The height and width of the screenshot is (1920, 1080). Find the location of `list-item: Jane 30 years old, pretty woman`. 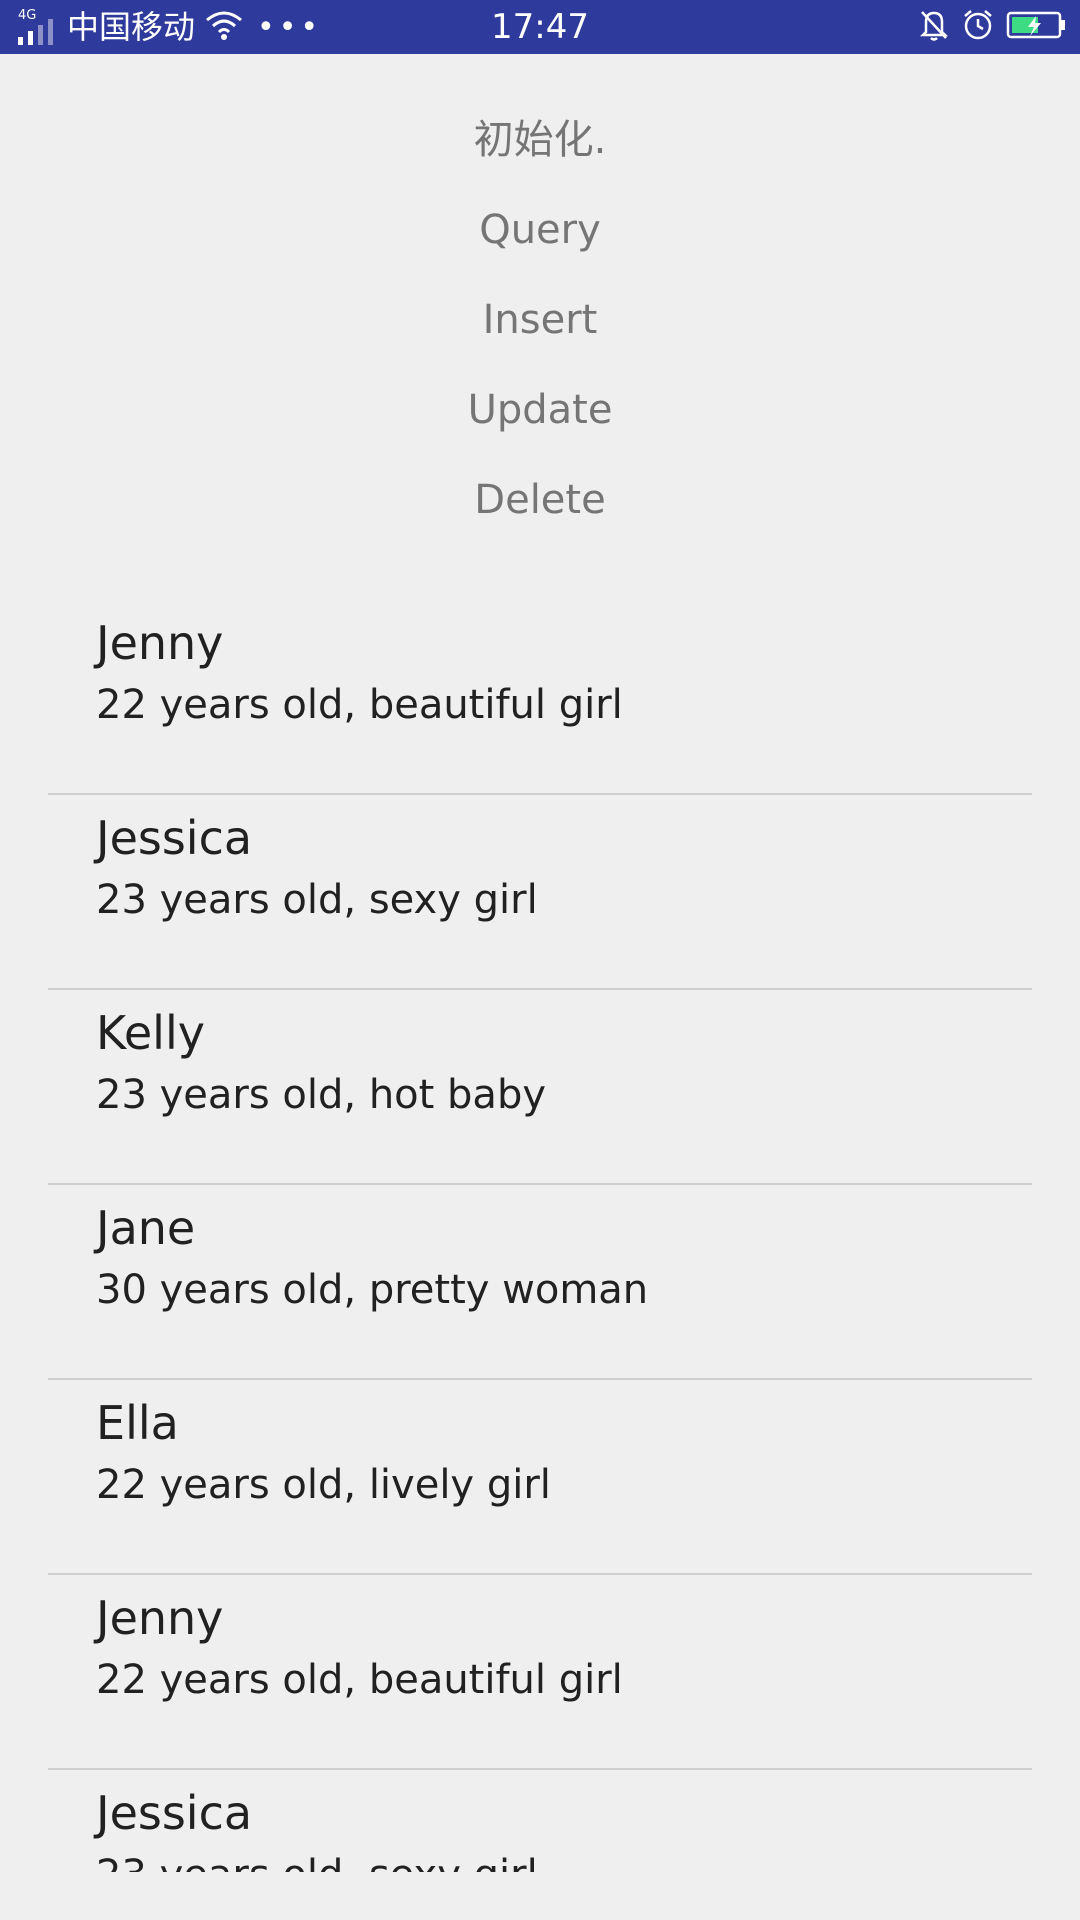

list-item: Jane 30 years old, pretty woman is located at coordinates (540, 1282).